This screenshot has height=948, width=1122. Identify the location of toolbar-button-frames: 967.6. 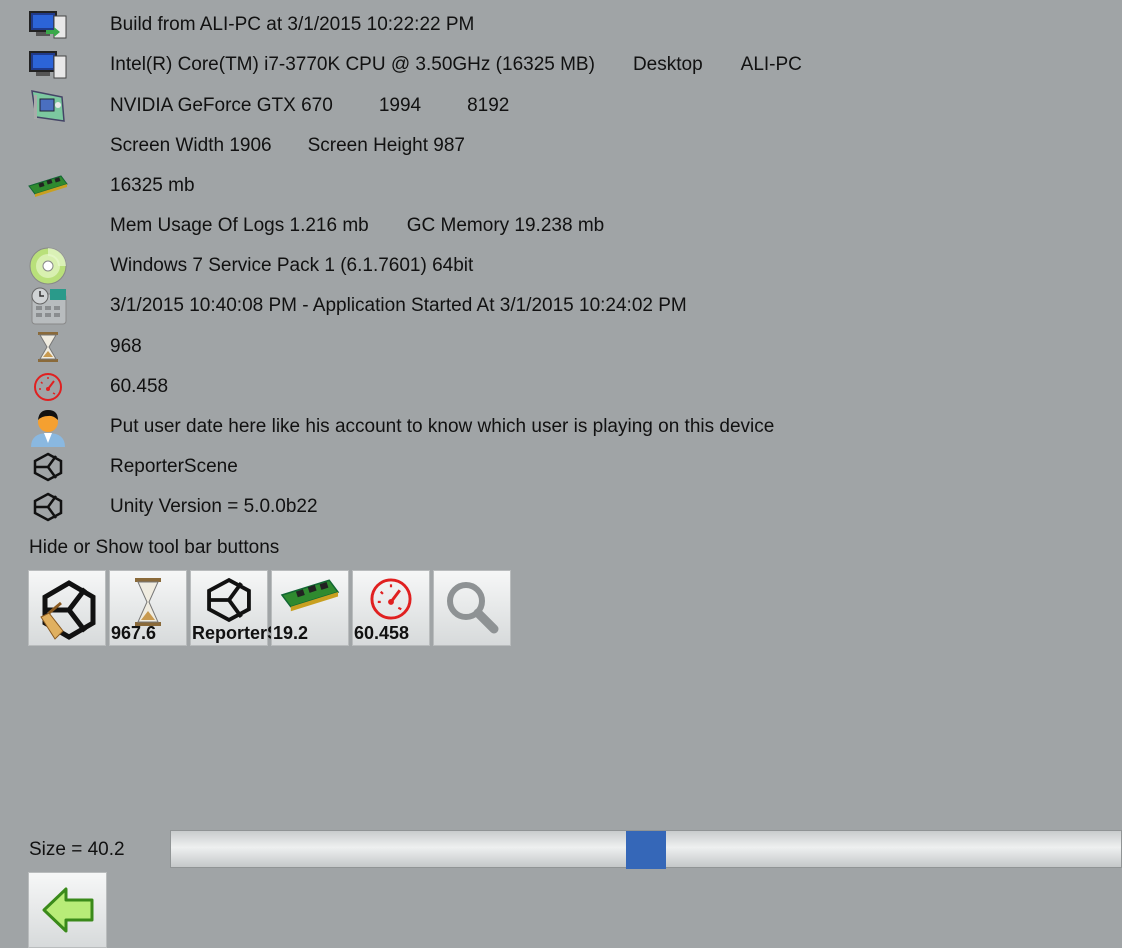
(148, 608).